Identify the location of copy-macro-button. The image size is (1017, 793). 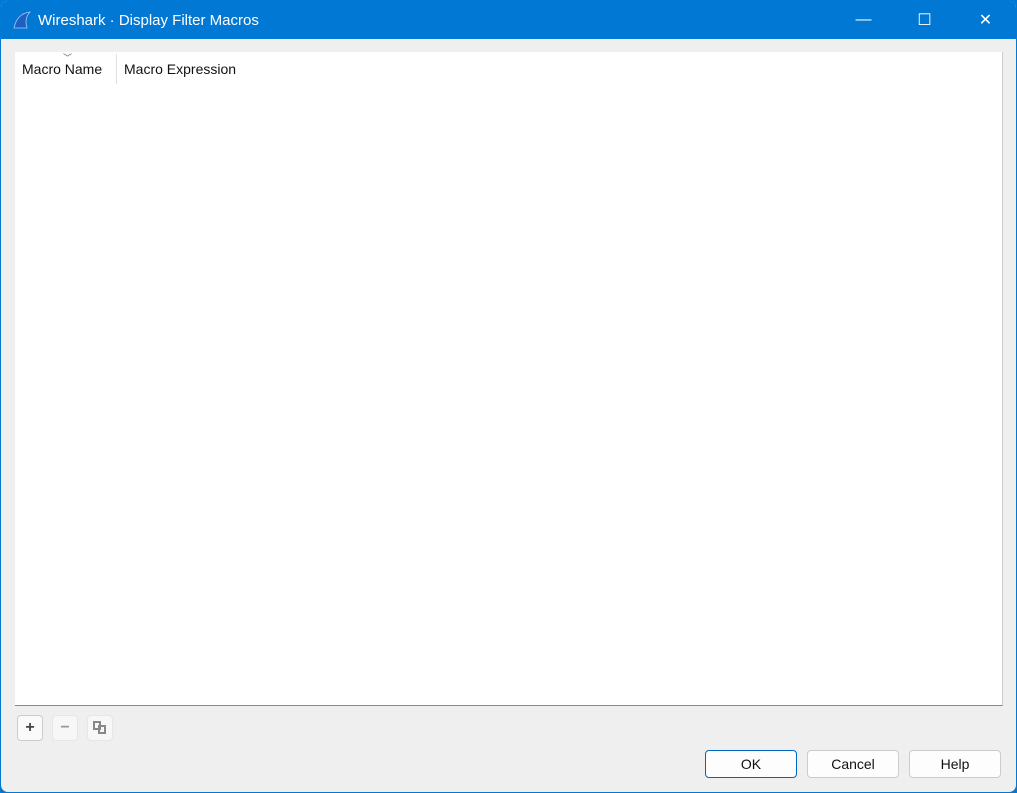
(100, 728).